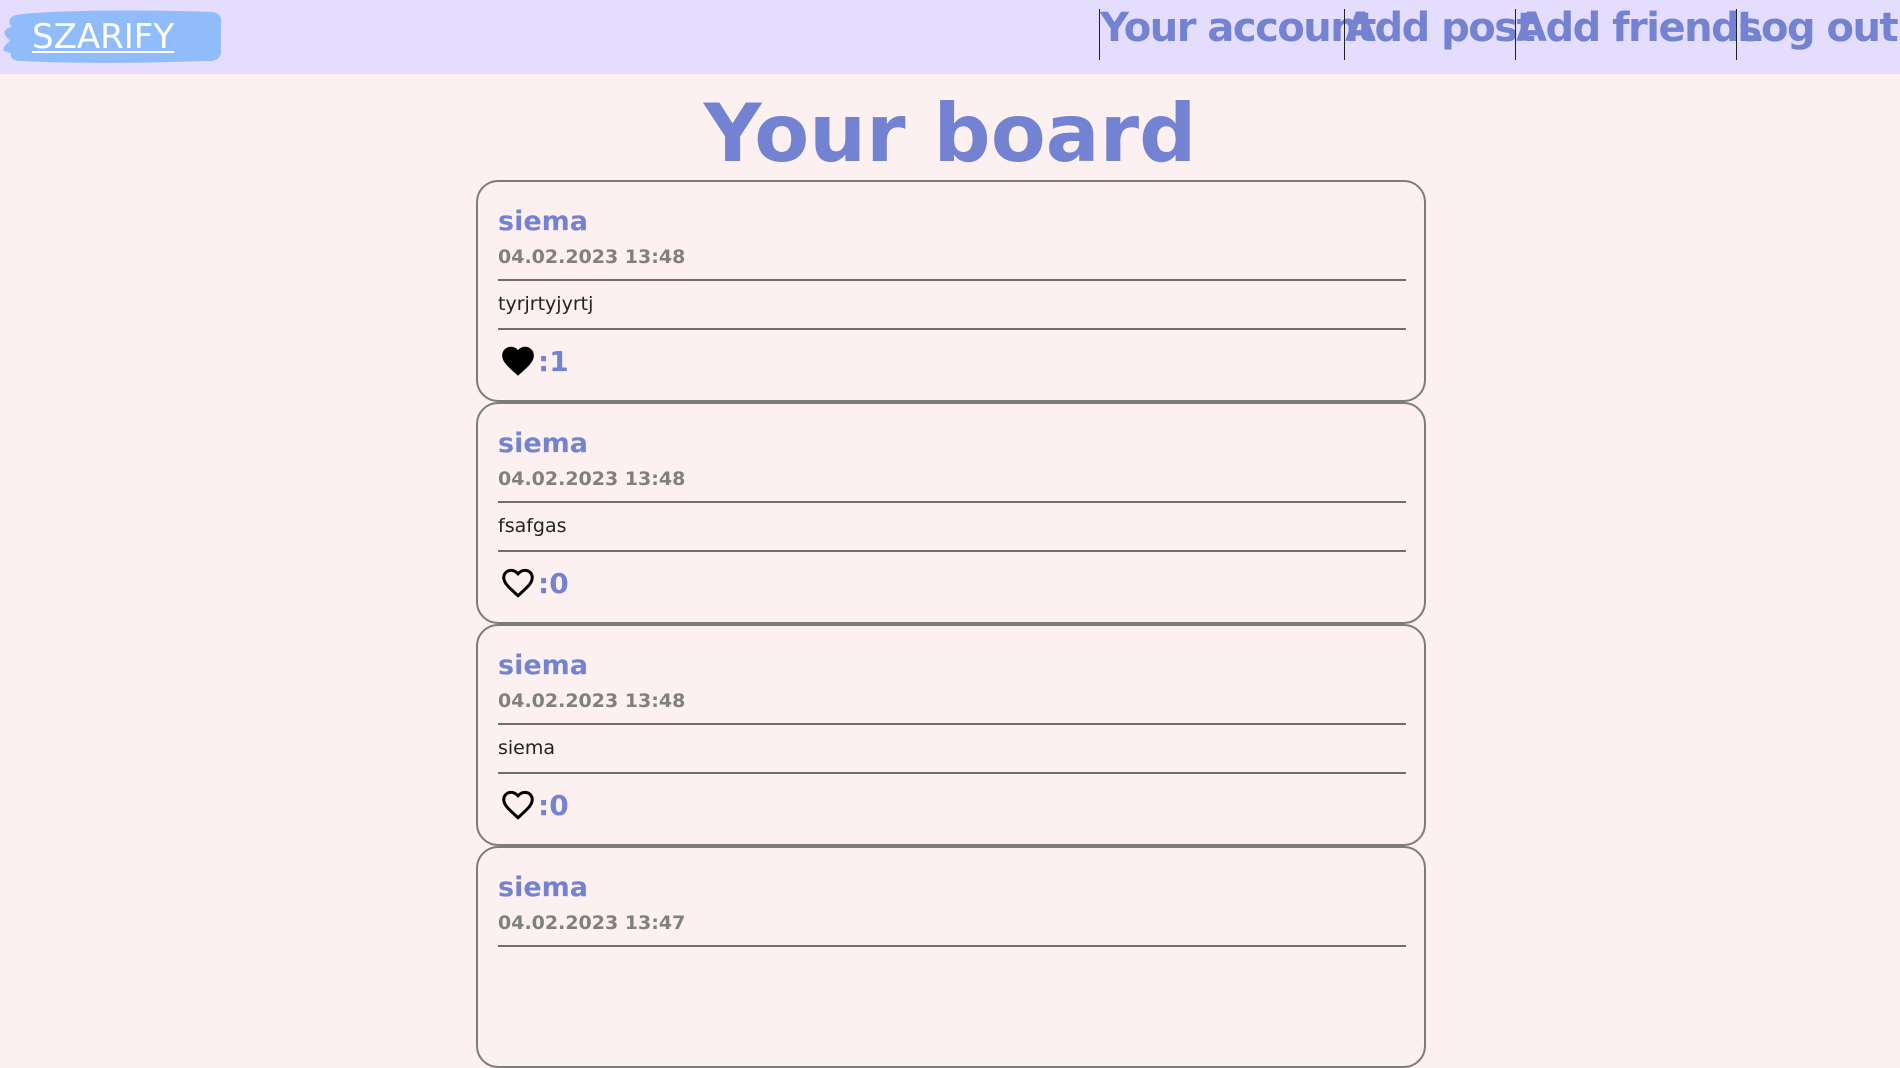  Describe the element at coordinates (951, 735) in the screenshot. I see `post-card: siema 04.02.2023 13:48 siema :0` at that location.